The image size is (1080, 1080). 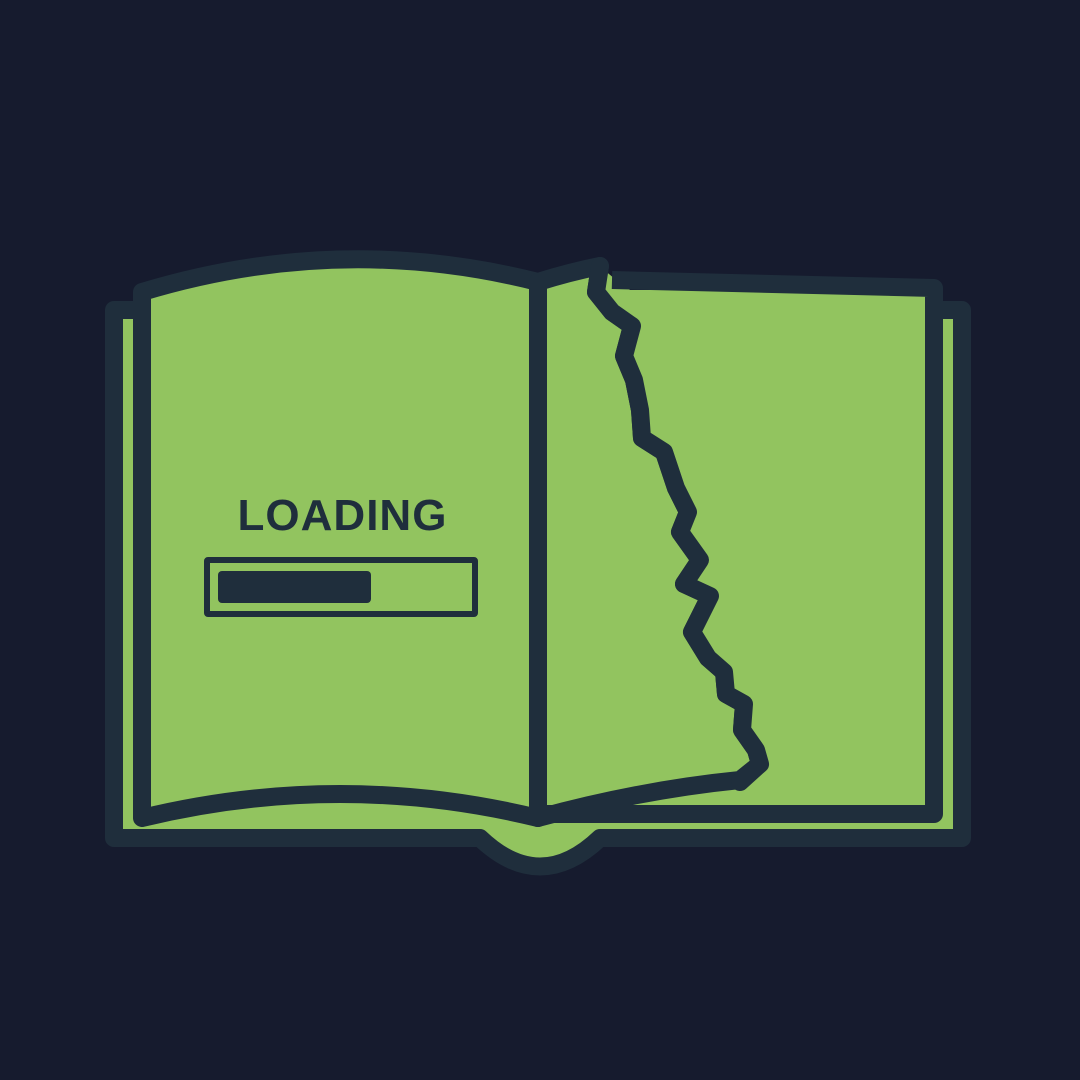 What do you see at coordinates (342, 515) in the screenshot?
I see `loading-label: LOADING` at bounding box center [342, 515].